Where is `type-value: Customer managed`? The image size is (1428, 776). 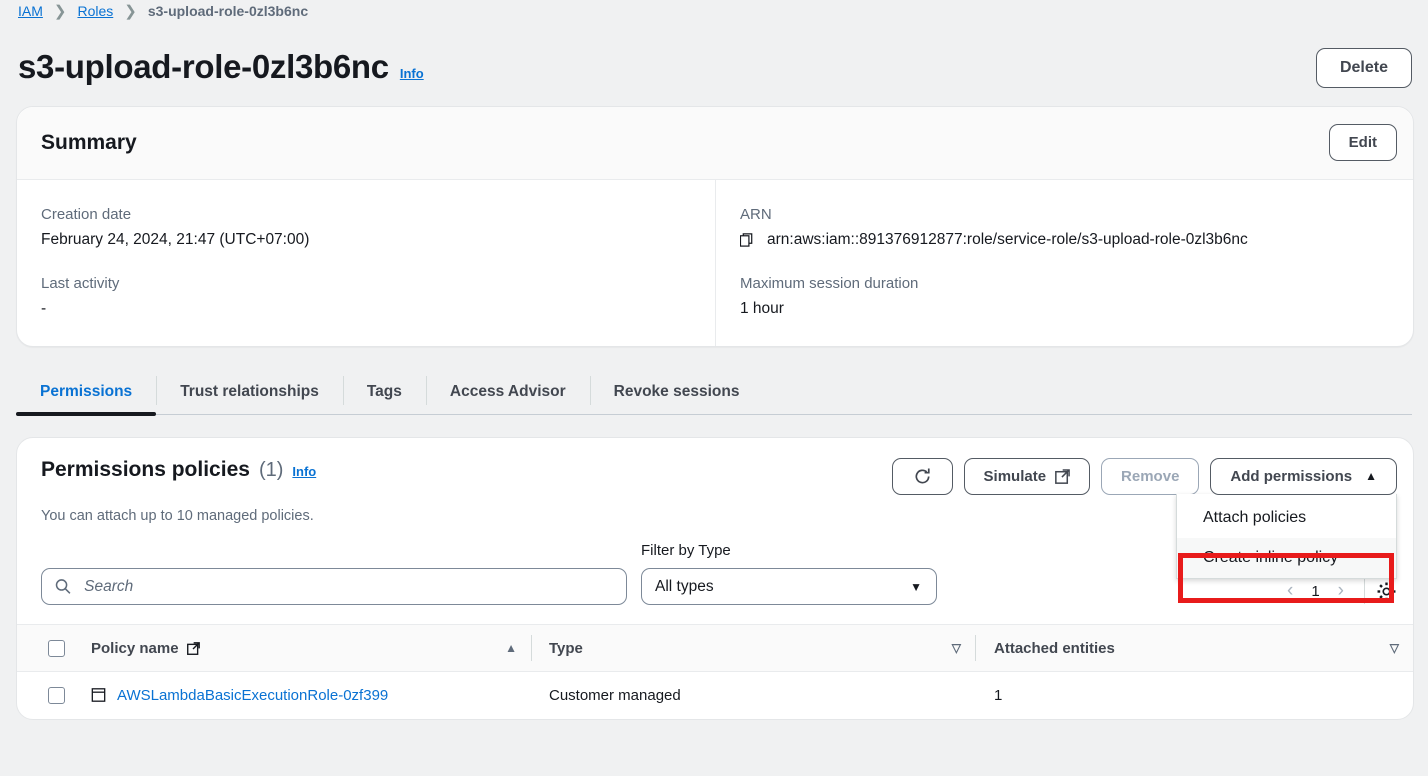
type-value: Customer managed is located at coordinates (615, 695).